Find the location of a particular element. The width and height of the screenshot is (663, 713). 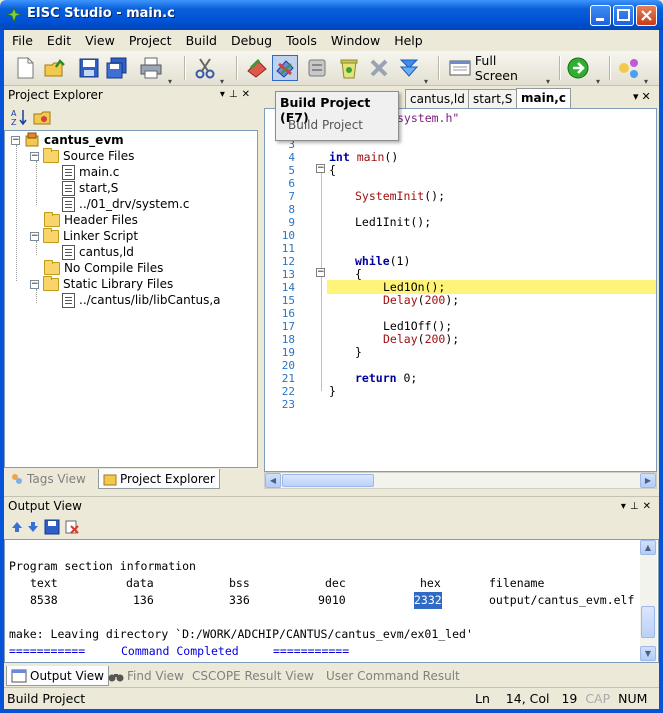

scroll-left-icon: ◀ is located at coordinates (273, 480).